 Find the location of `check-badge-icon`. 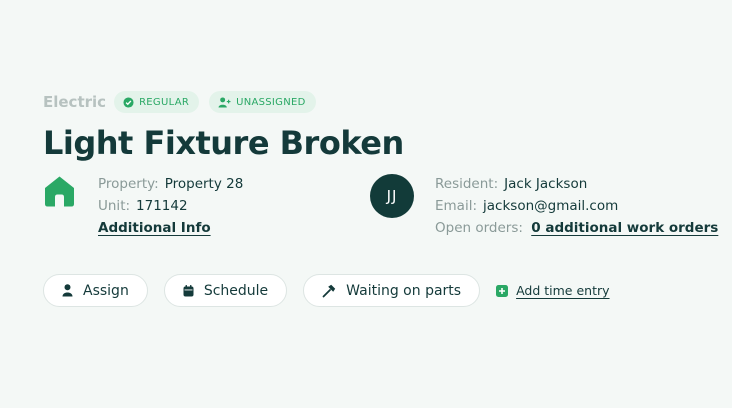

check-badge-icon is located at coordinates (128, 102).